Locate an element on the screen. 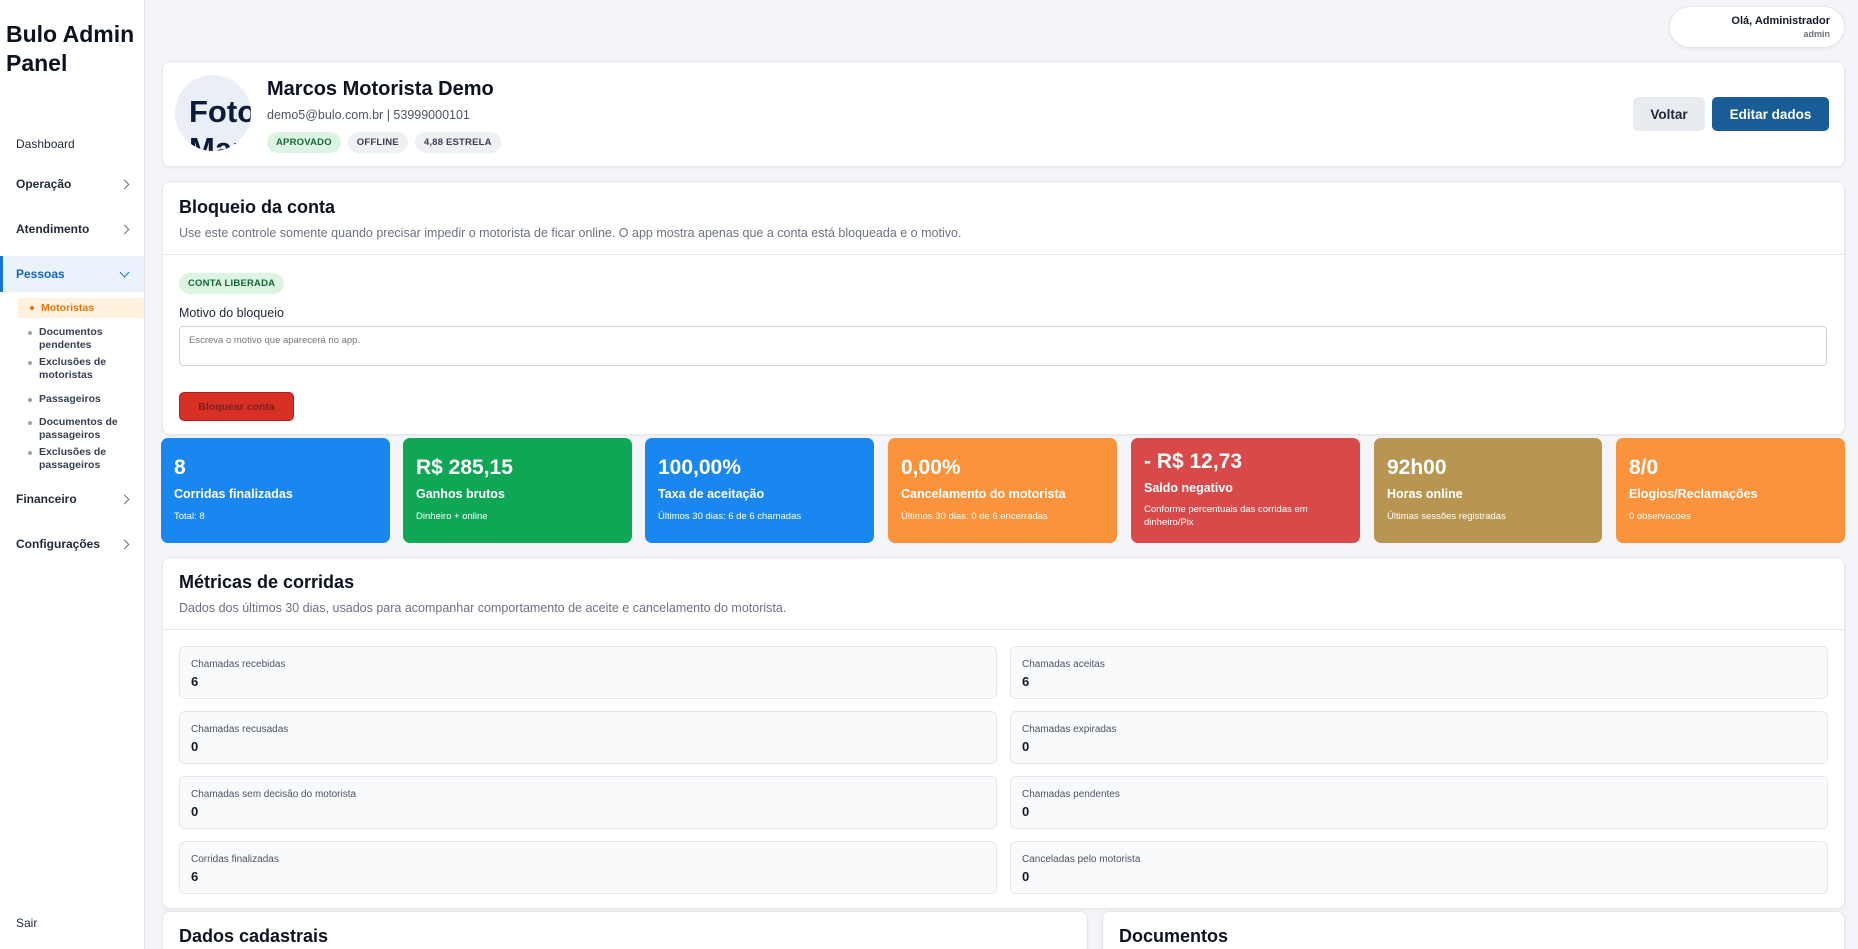 The height and width of the screenshot is (949, 1858). metric-label: Chamadas aceitas is located at coordinates (1063, 664).